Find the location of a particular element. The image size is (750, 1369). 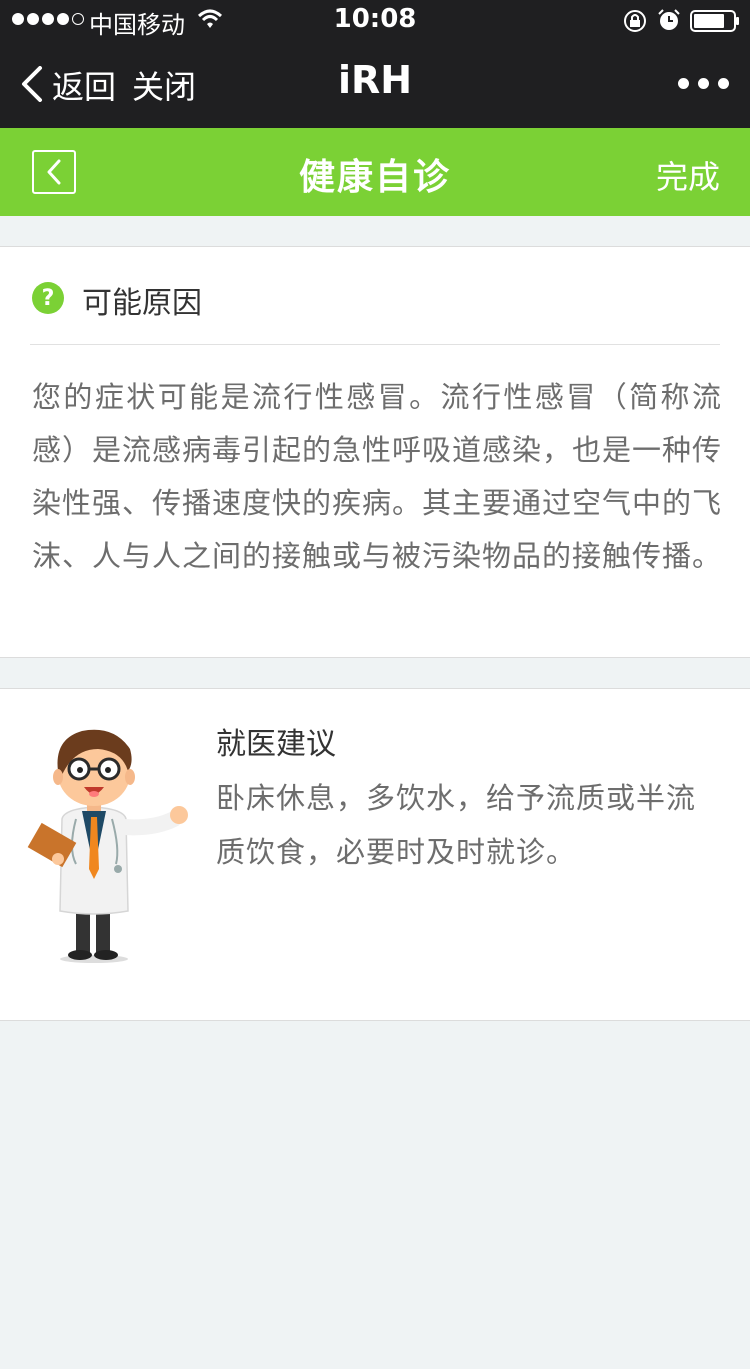

divider is located at coordinates (375, 344).